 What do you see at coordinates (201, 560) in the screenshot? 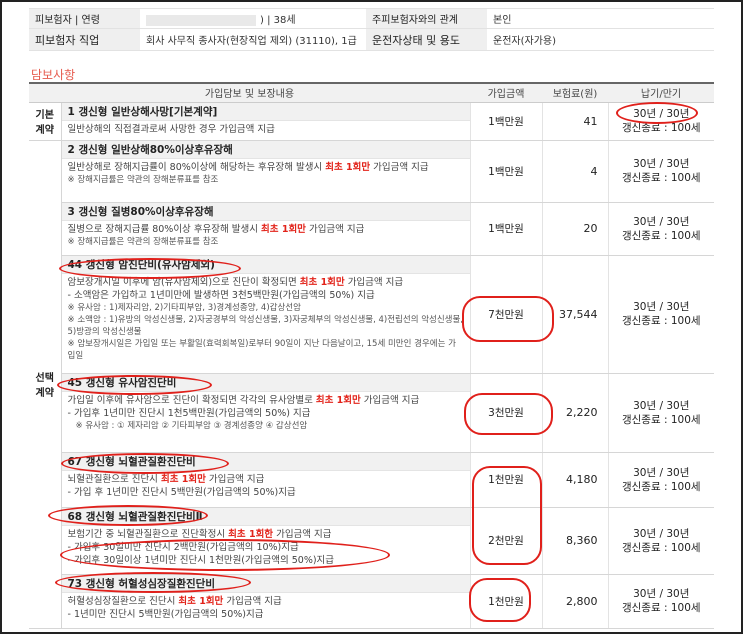
I see `desc-line: - 가입후 30일이상 1년미만 진단시 1천만원(가입금액의 50%)지급` at bounding box center [201, 560].